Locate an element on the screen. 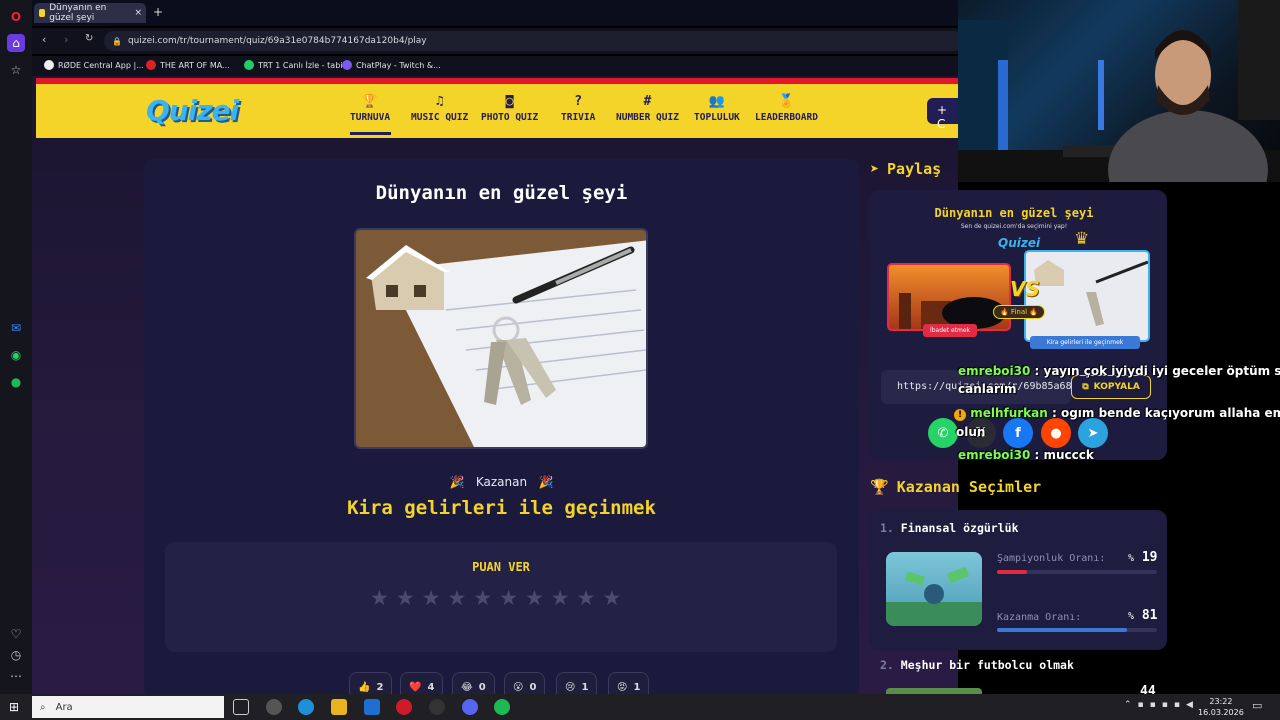 This screenshot has height=720, width=1280. forward-icon: › is located at coordinates (66, 39).